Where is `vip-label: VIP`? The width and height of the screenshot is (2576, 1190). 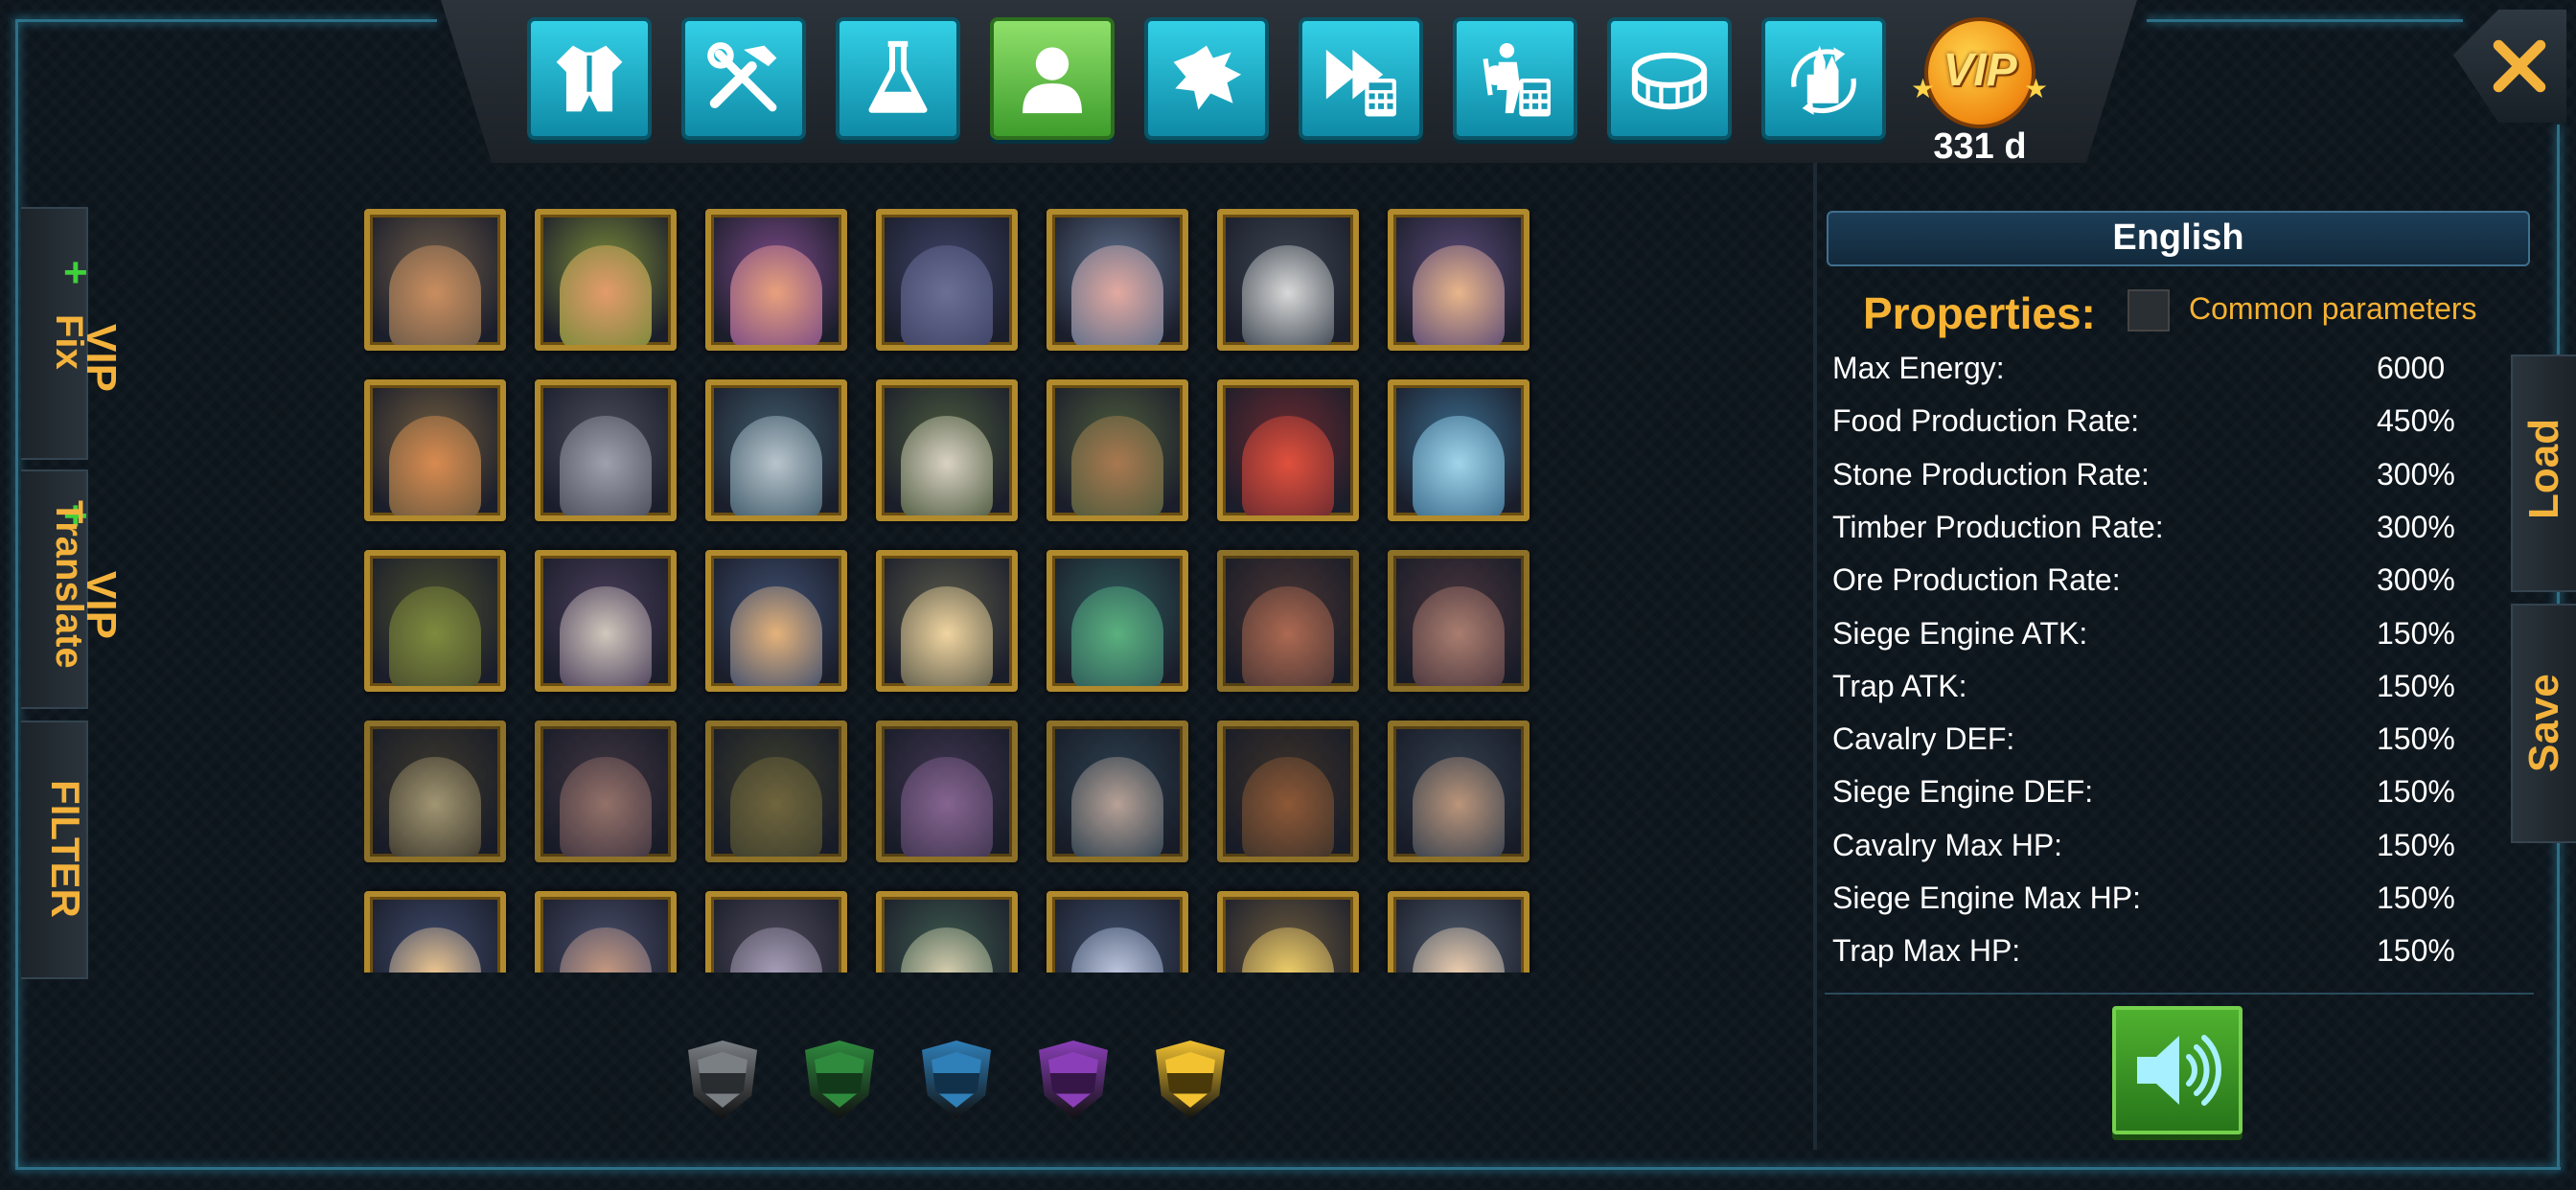
vip-label: VIP is located at coordinates (1980, 70).